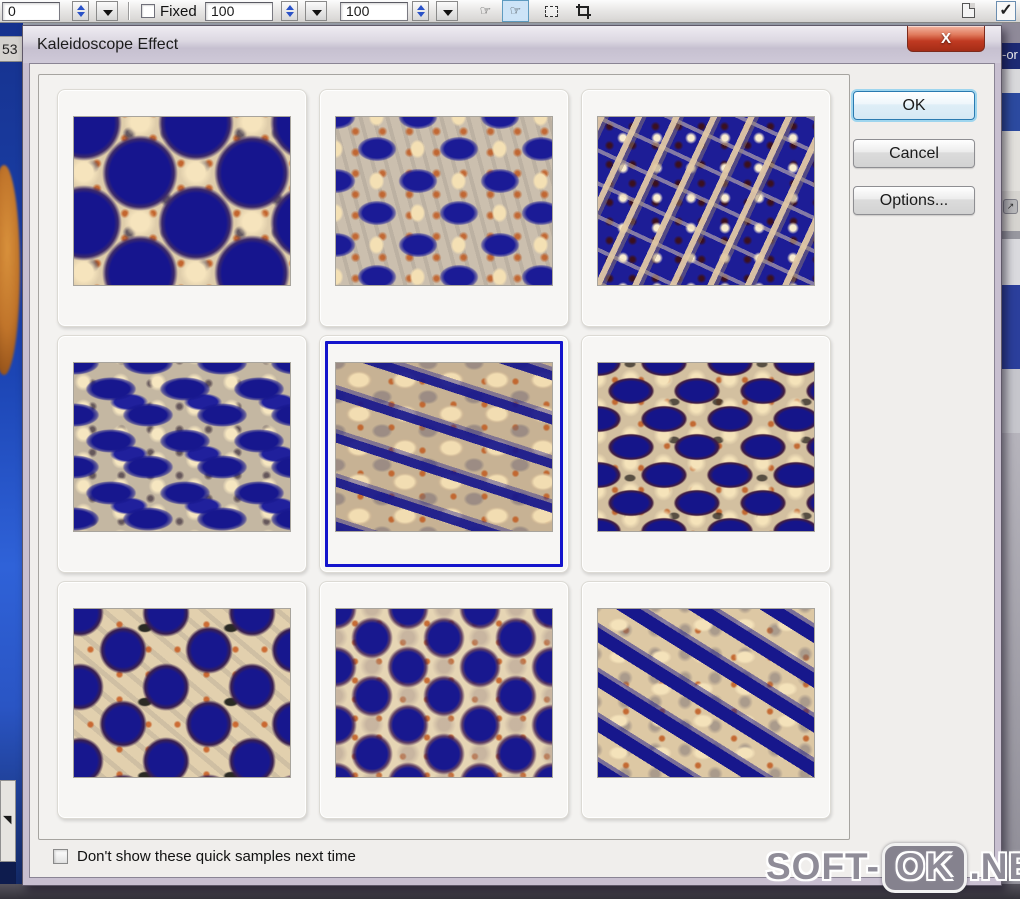 This screenshot has height=899, width=1020. I want to click on background-thumbnail-icon: ↗, so click(1010, 206).